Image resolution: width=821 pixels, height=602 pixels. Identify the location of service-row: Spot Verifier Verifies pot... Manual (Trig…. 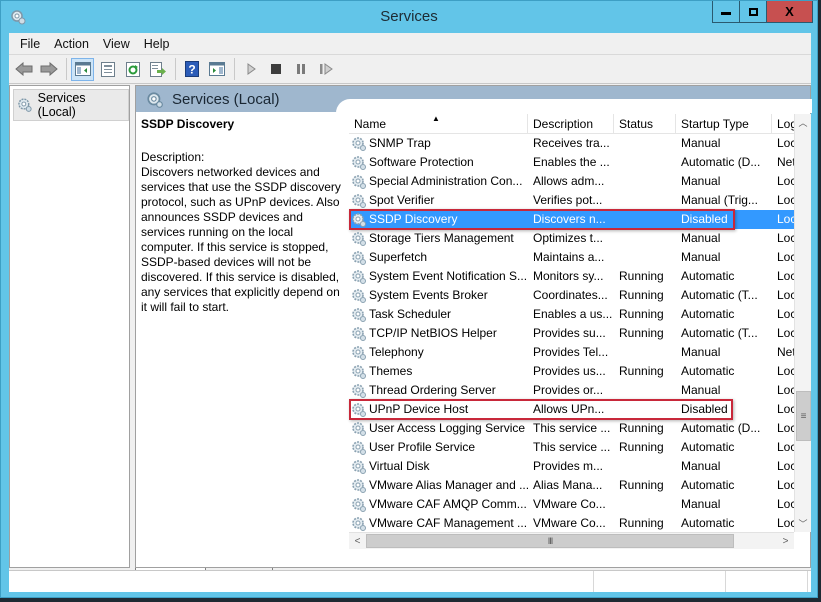
(571, 200).